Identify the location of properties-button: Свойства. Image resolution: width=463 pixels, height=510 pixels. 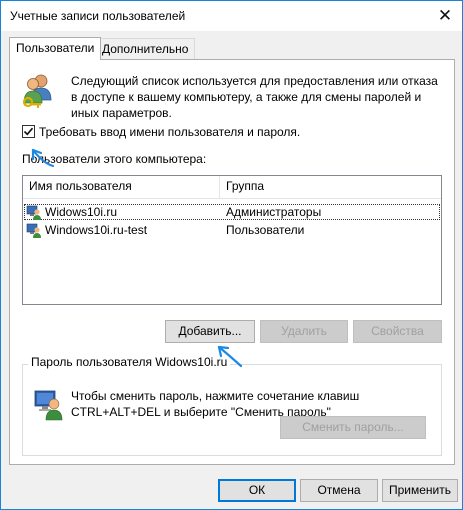
(397, 331).